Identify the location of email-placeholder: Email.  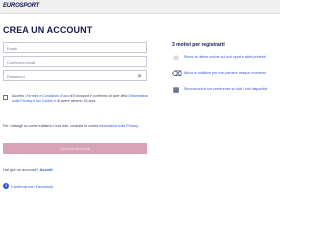
(12, 48).